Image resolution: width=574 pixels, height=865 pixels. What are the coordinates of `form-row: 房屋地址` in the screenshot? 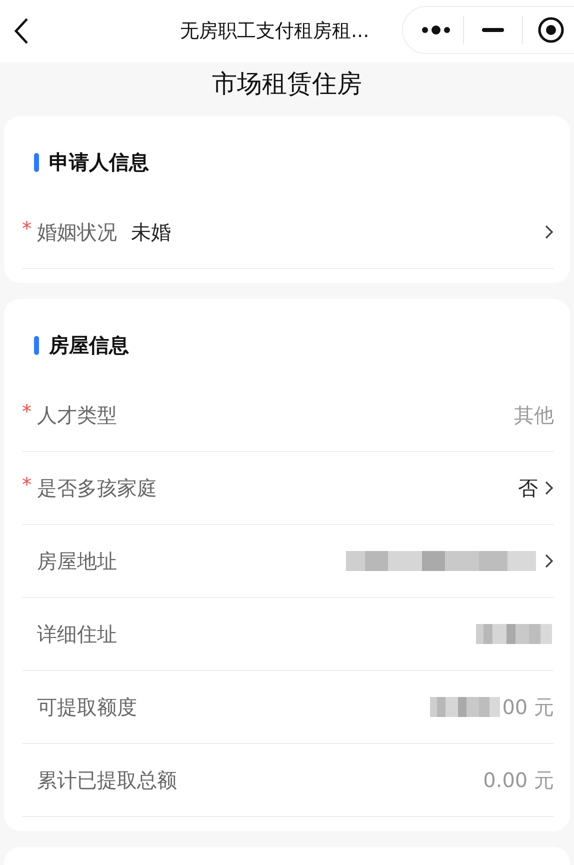 It's located at (288, 561).